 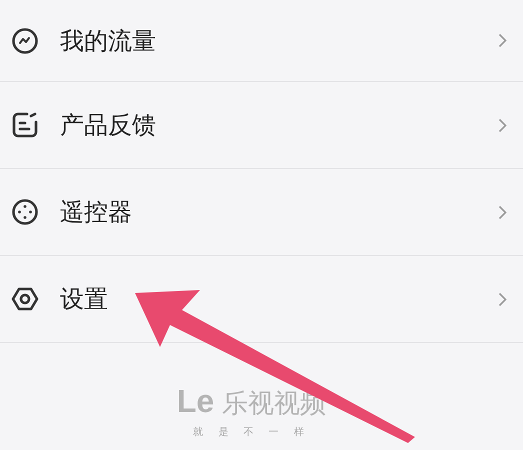 I want to click on brand-logo: Le, so click(x=195, y=401).